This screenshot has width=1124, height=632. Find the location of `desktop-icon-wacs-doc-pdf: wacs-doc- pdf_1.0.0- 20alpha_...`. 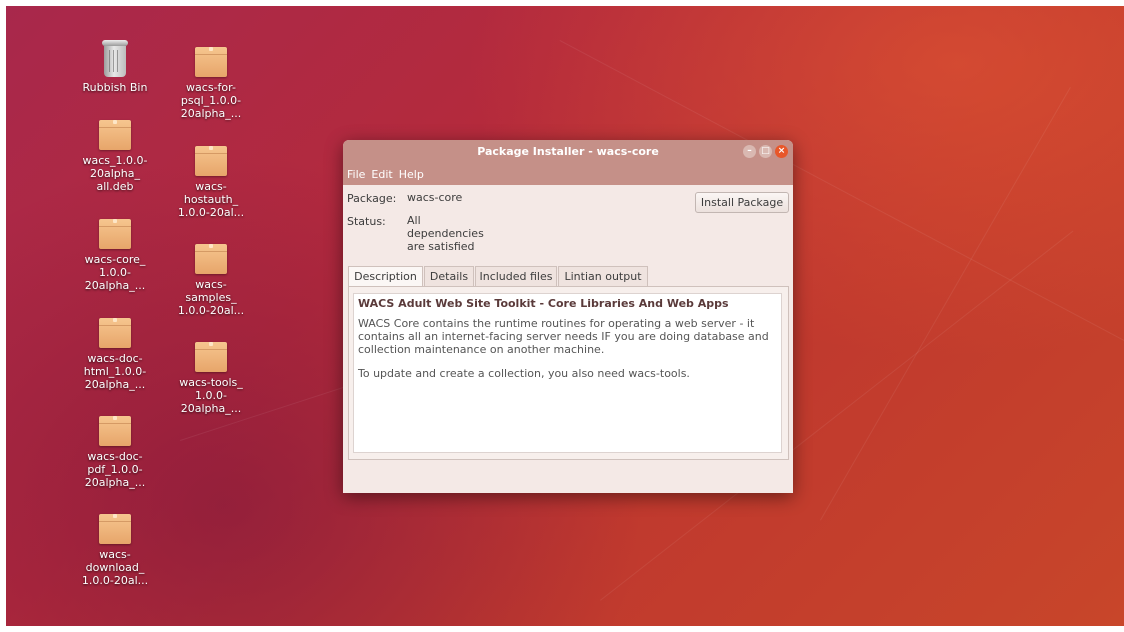

desktop-icon-wacs-doc-pdf: wacs-doc- pdf_1.0.0- 20alpha_... is located at coordinates (115, 452).